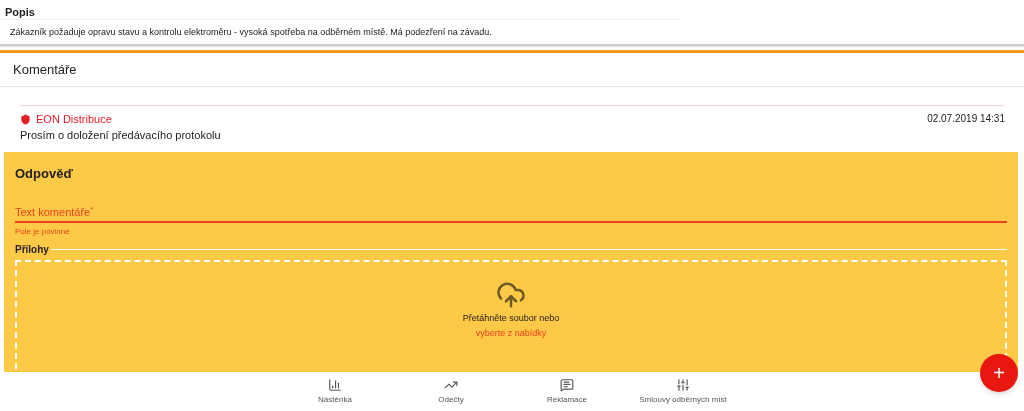 The height and width of the screenshot is (411, 1024). Describe the element at coordinates (43, 232) in the screenshot. I see `error-message: Pole je povinné` at that location.